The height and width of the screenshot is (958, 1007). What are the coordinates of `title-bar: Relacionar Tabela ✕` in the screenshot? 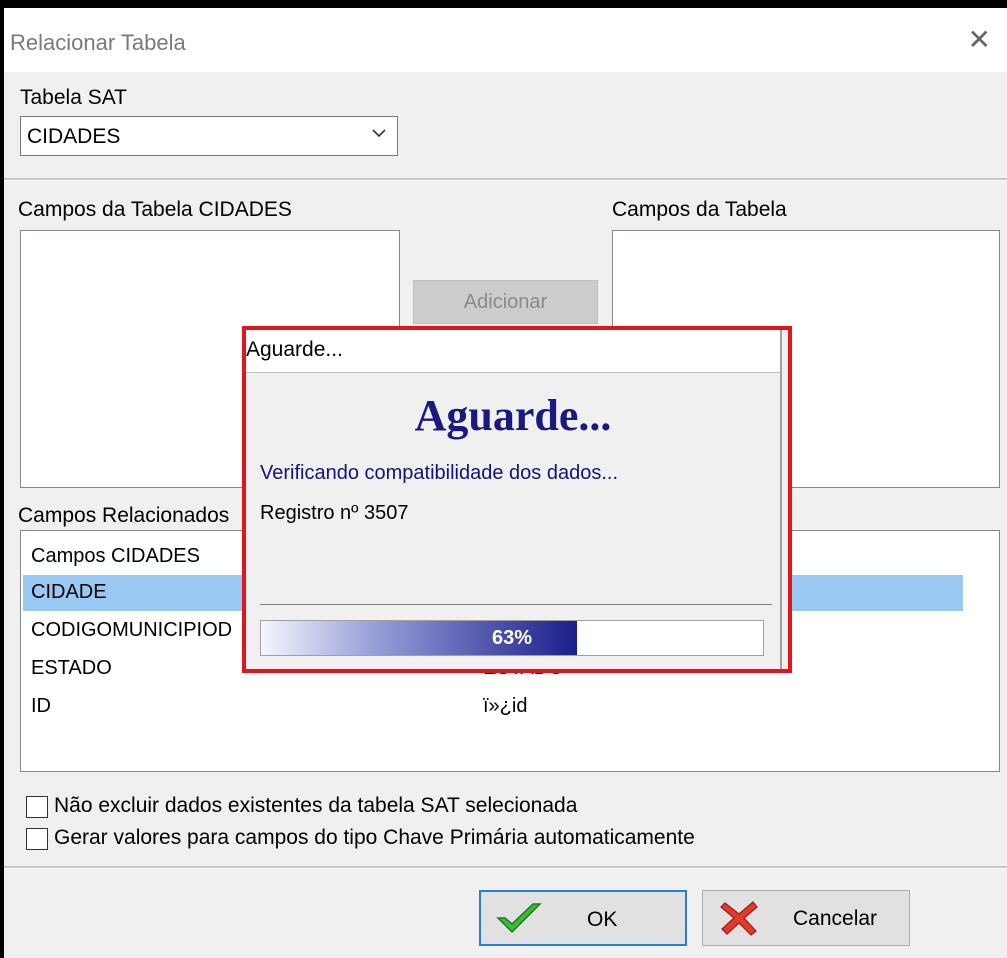 It's located at (505, 40).